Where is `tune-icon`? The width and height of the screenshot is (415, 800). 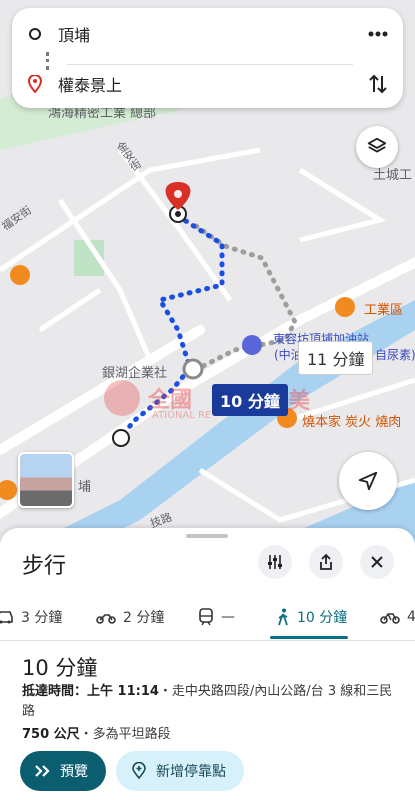 tune-icon is located at coordinates (275, 562).